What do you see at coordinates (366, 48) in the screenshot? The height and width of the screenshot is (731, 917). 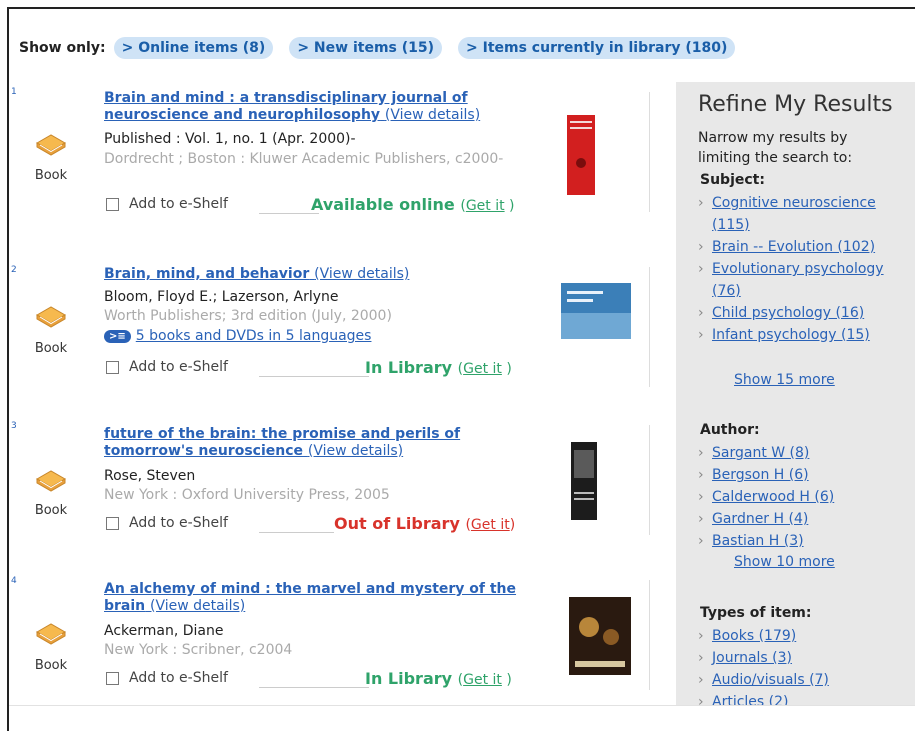 I see `filter-new-items: > New items (15)` at bounding box center [366, 48].